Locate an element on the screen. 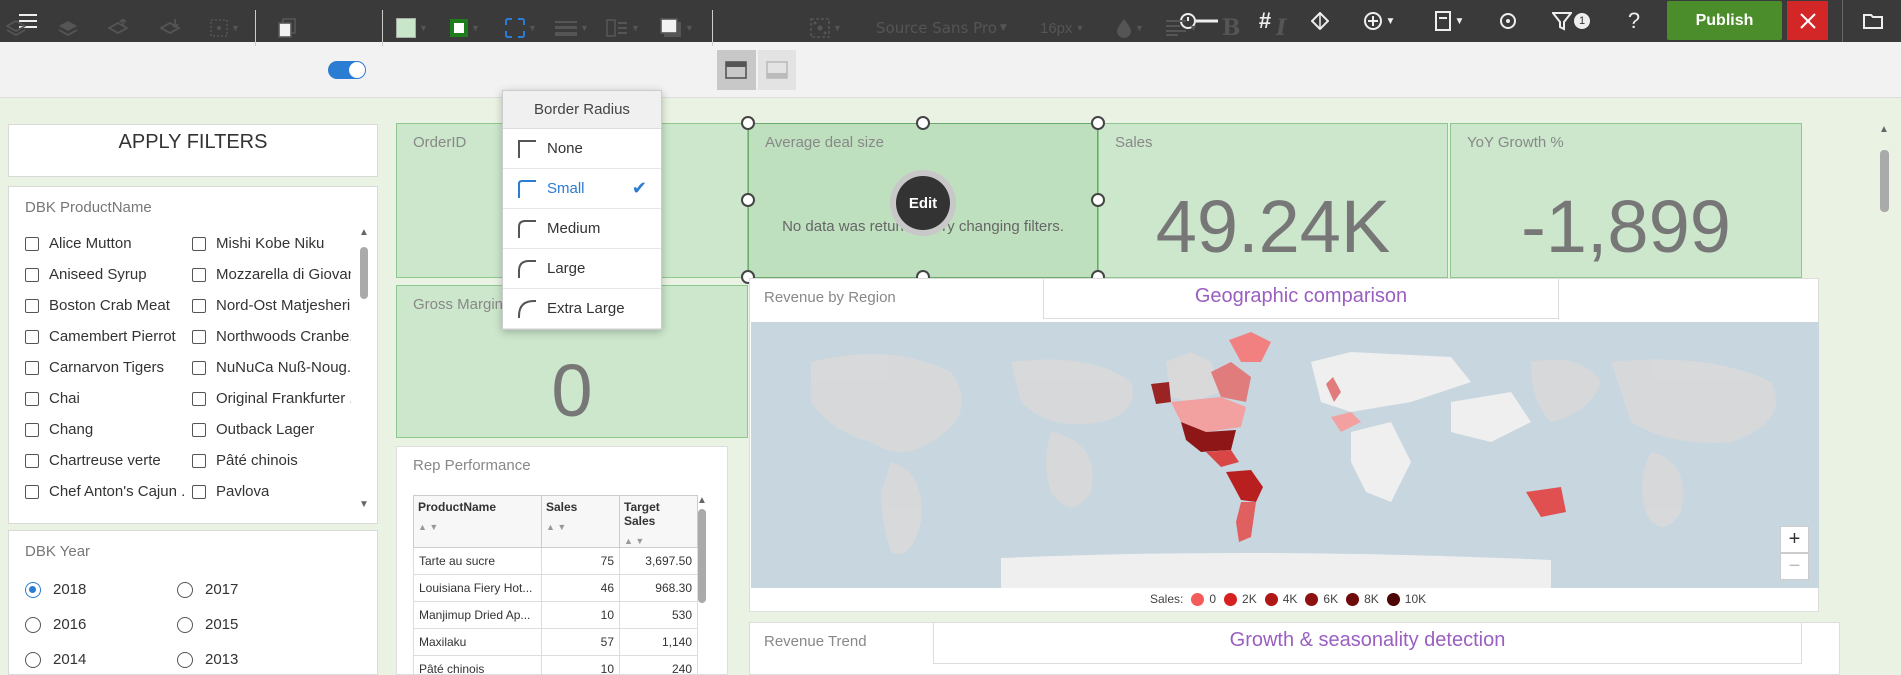  border-radius-option: Small ✔ is located at coordinates (582, 189).